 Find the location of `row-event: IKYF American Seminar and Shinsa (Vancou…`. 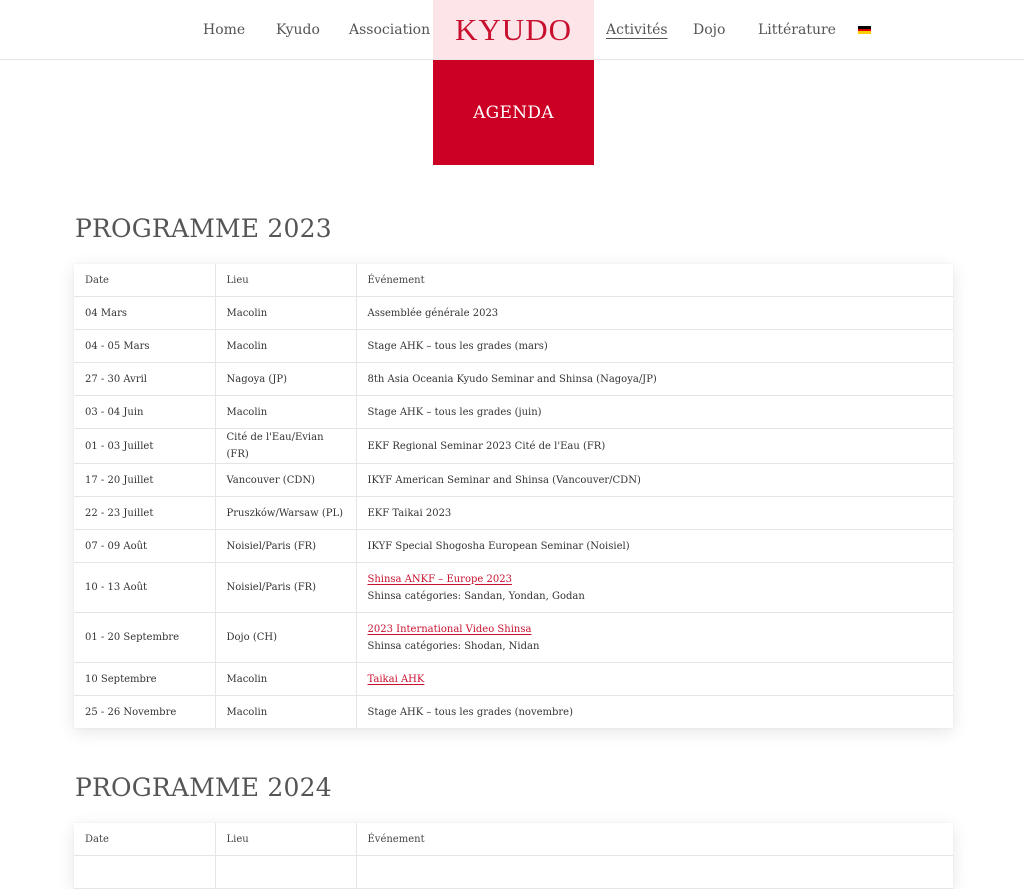

row-event: IKYF American Seminar and Shinsa (Vancou… is located at coordinates (654, 480).